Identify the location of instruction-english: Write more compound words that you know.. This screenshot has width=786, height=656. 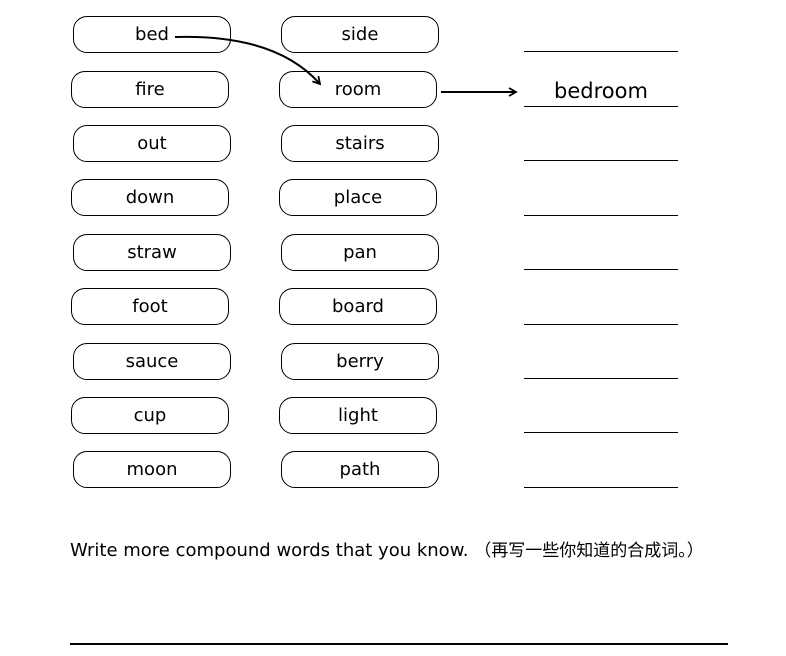
(269, 550).